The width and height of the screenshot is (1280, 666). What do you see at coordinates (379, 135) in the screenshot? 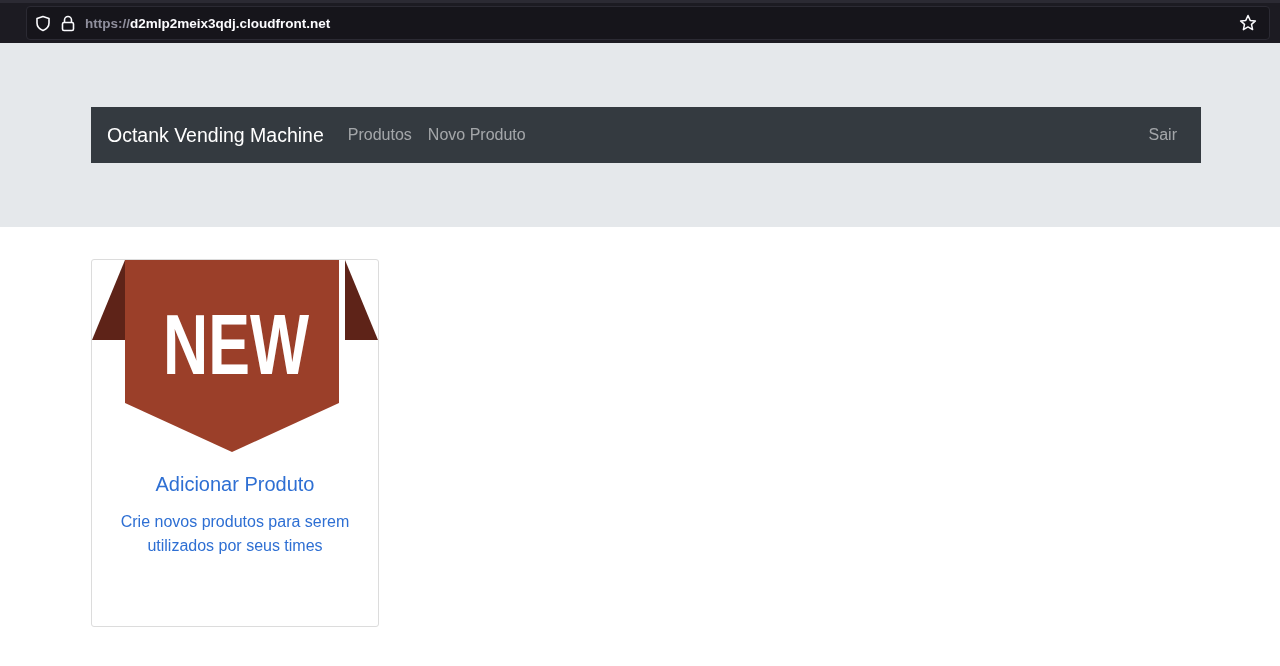
I see `nav-link: Produtos` at bounding box center [379, 135].